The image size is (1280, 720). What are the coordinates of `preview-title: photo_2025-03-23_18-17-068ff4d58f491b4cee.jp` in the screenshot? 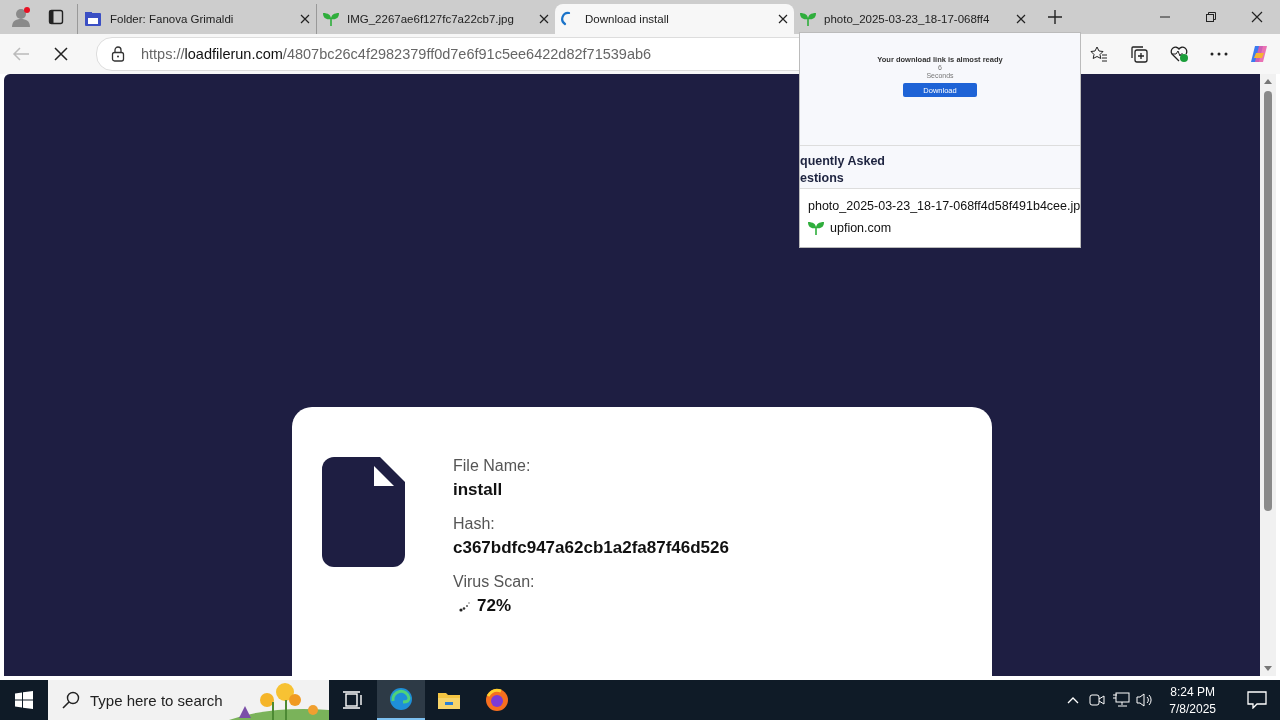 It's located at (944, 206).